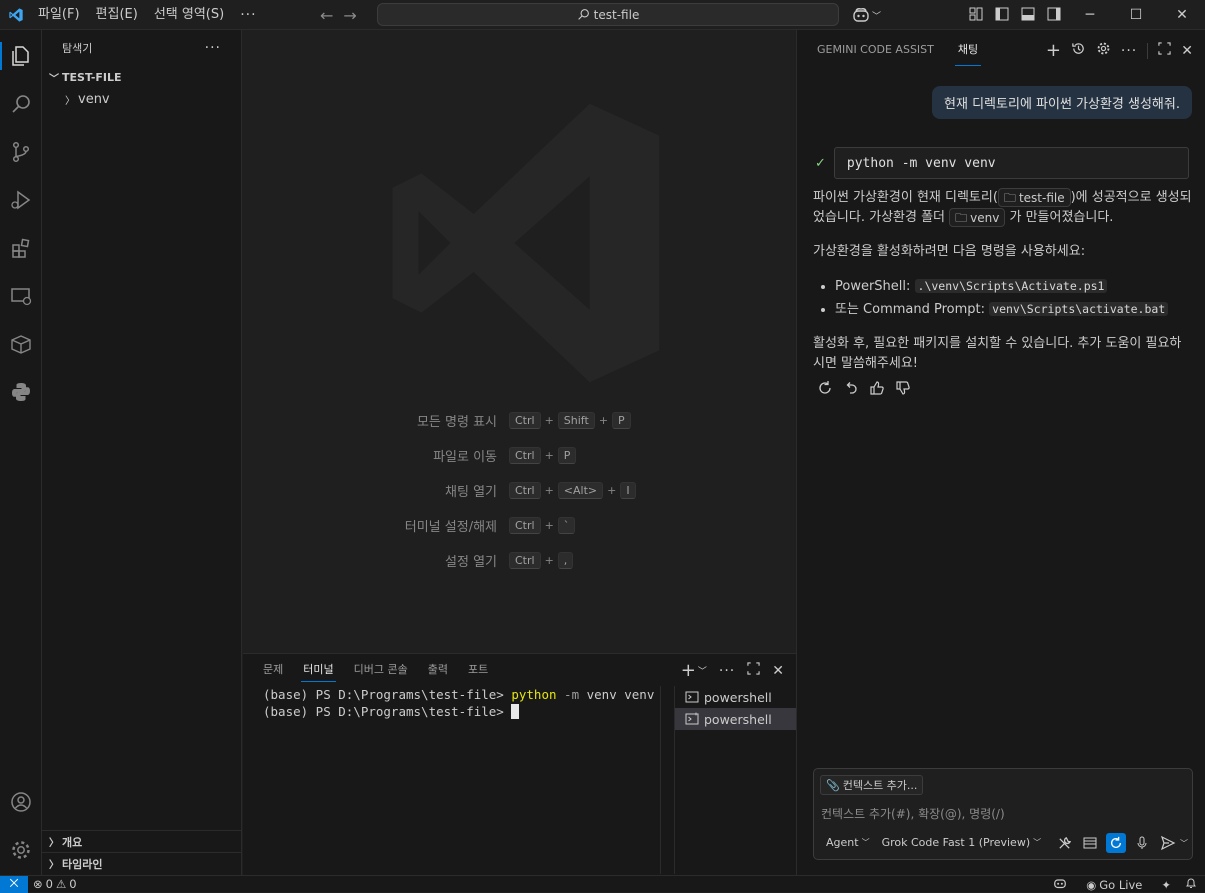 Image resolution: width=1205 pixels, height=893 pixels. I want to click on executed-command: ✓ python -m venv venv, so click(1002, 163).